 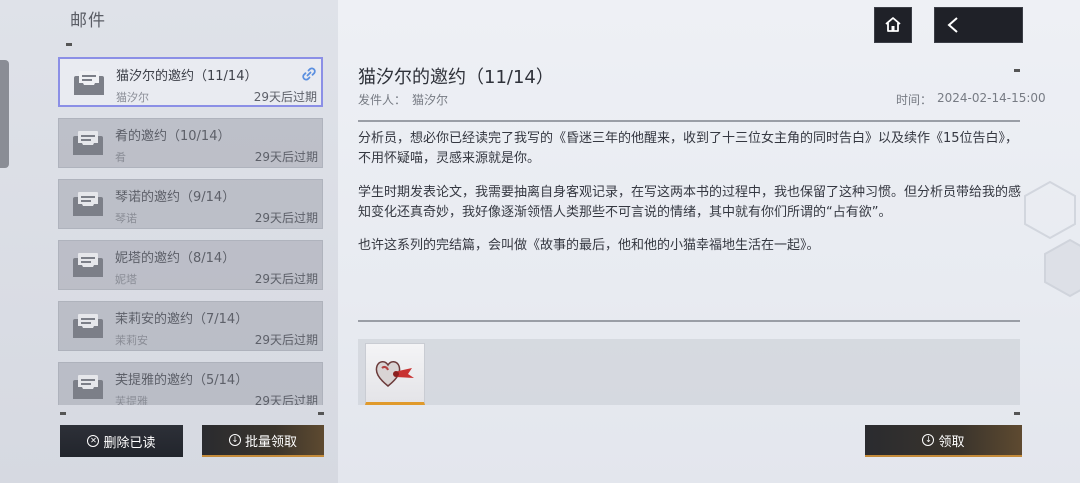 I want to click on time-value: 2024-02-14-15:00, so click(x=991, y=98).